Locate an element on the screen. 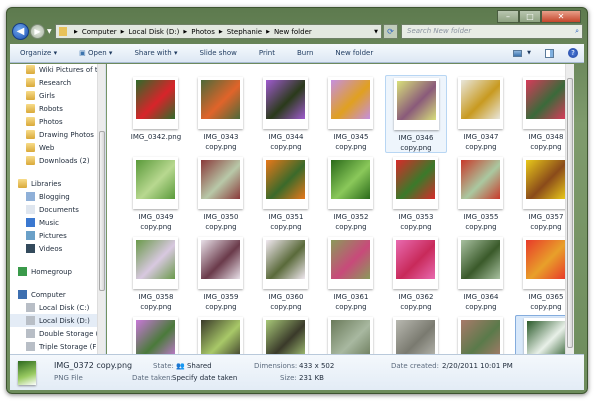 This screenshot has width=600, height=402. search-input: Search New folder ⌕ is located at coordinates (492, 31).